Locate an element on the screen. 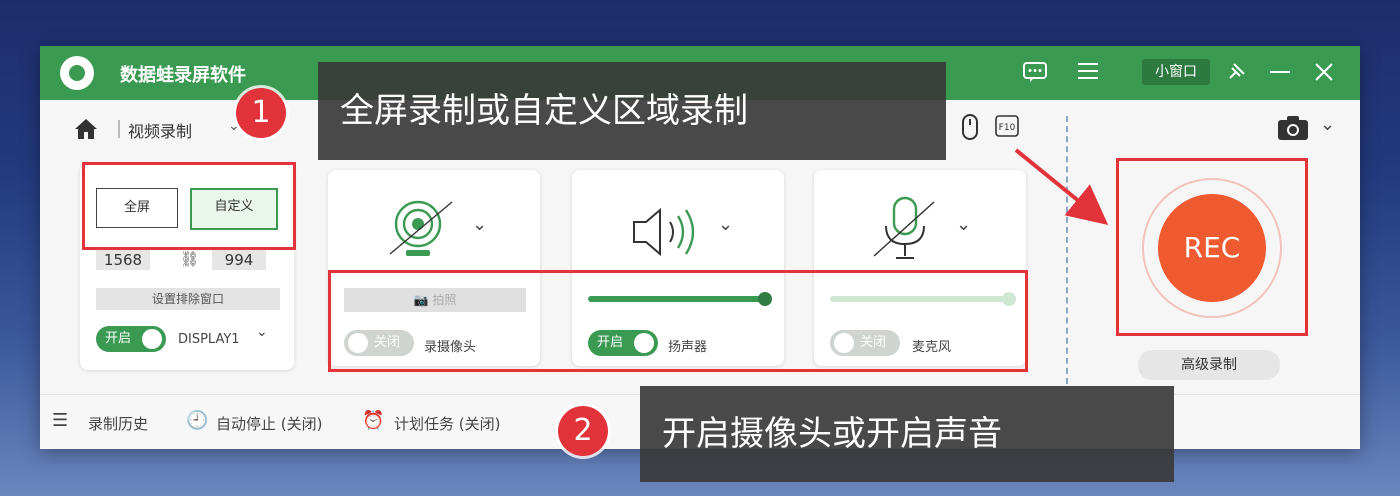 This screenshot has height=496, width=1400. step-badge-1: 1 is located at coordinates (261, 113).